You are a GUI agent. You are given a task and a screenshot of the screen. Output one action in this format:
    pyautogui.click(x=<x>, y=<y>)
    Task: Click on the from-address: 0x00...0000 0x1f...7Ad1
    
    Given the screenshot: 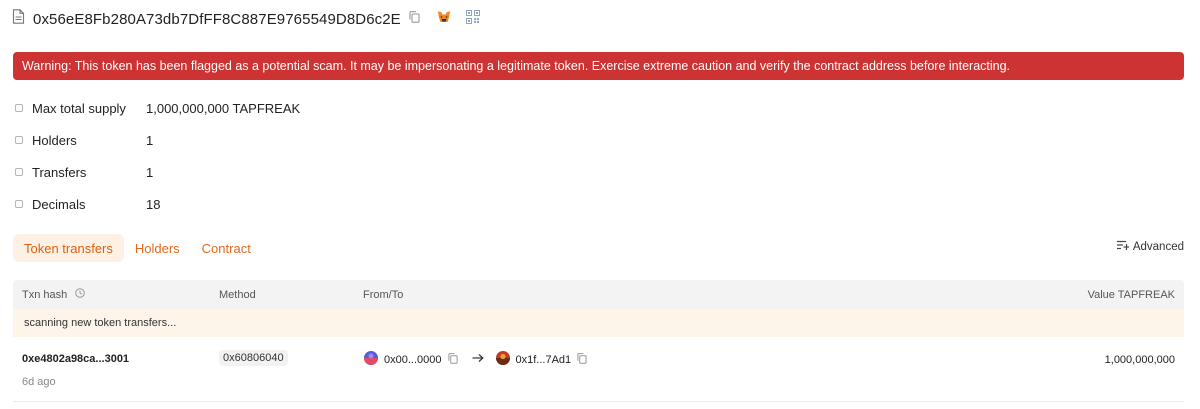 What is the action you would take?
    pyautogui.click(x=475, y=359)
    